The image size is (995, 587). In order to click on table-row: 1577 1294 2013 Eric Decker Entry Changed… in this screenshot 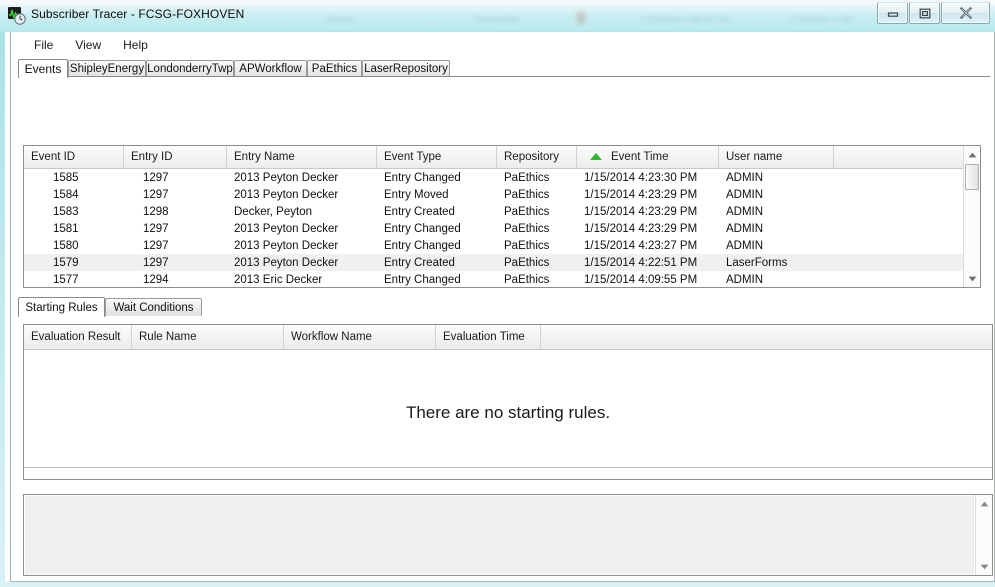, I will do `click(502, 279)`.